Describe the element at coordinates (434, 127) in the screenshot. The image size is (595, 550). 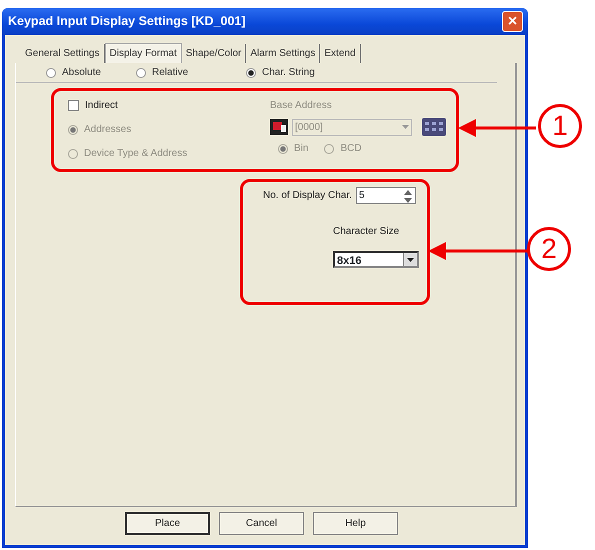
I see `keypad-icon` at that location.